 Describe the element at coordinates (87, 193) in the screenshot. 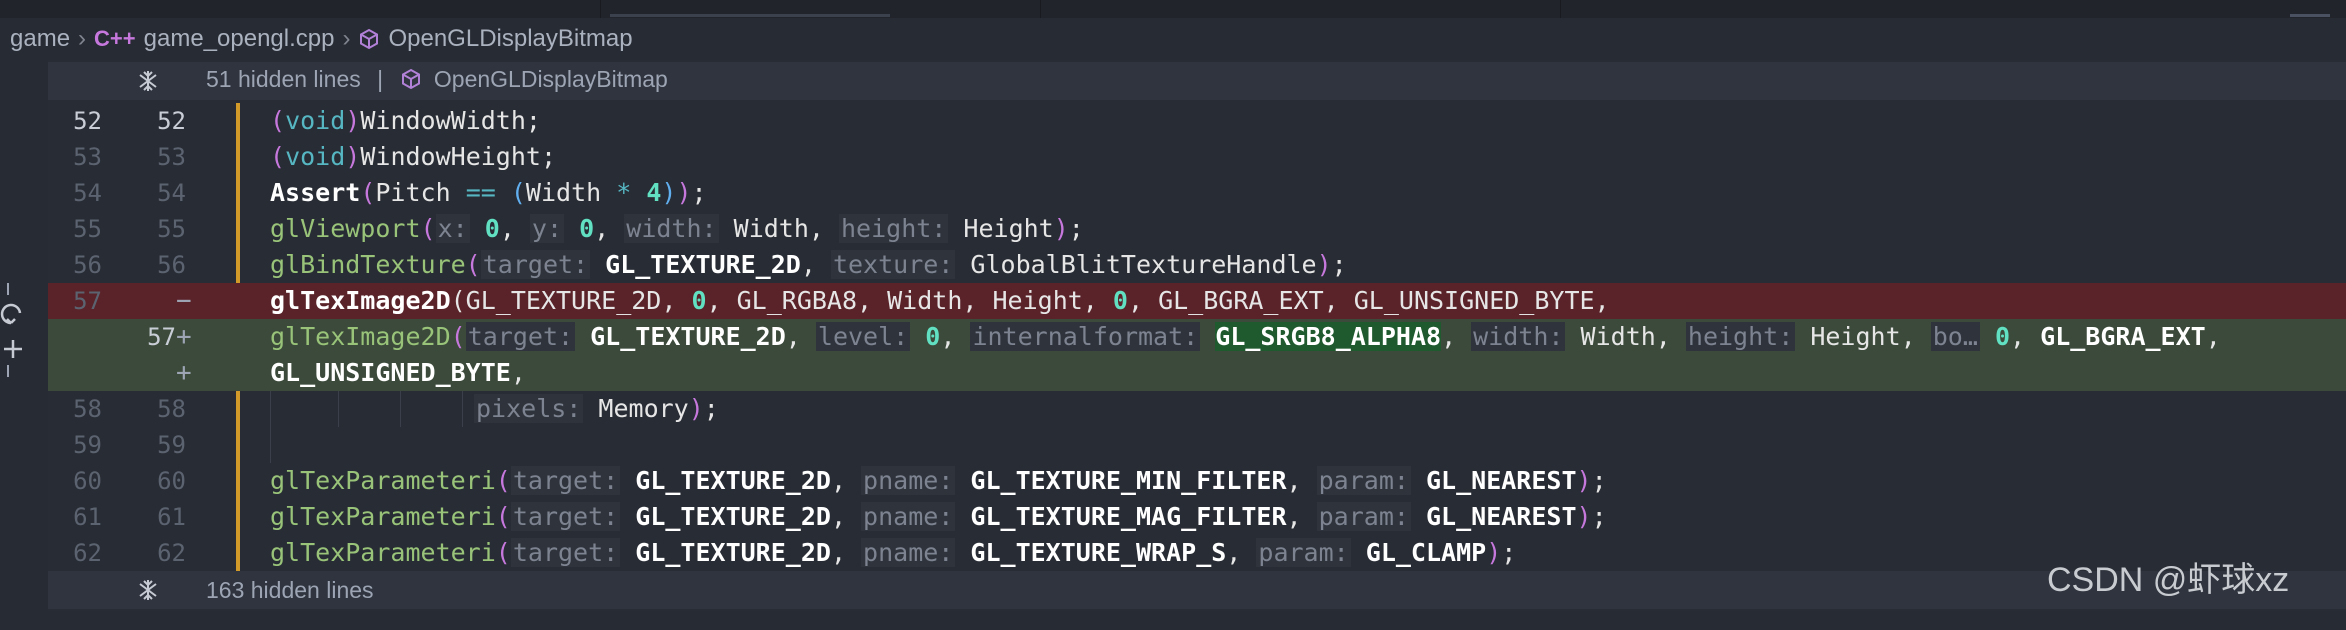

I see `line-number-original: 54` at that location.